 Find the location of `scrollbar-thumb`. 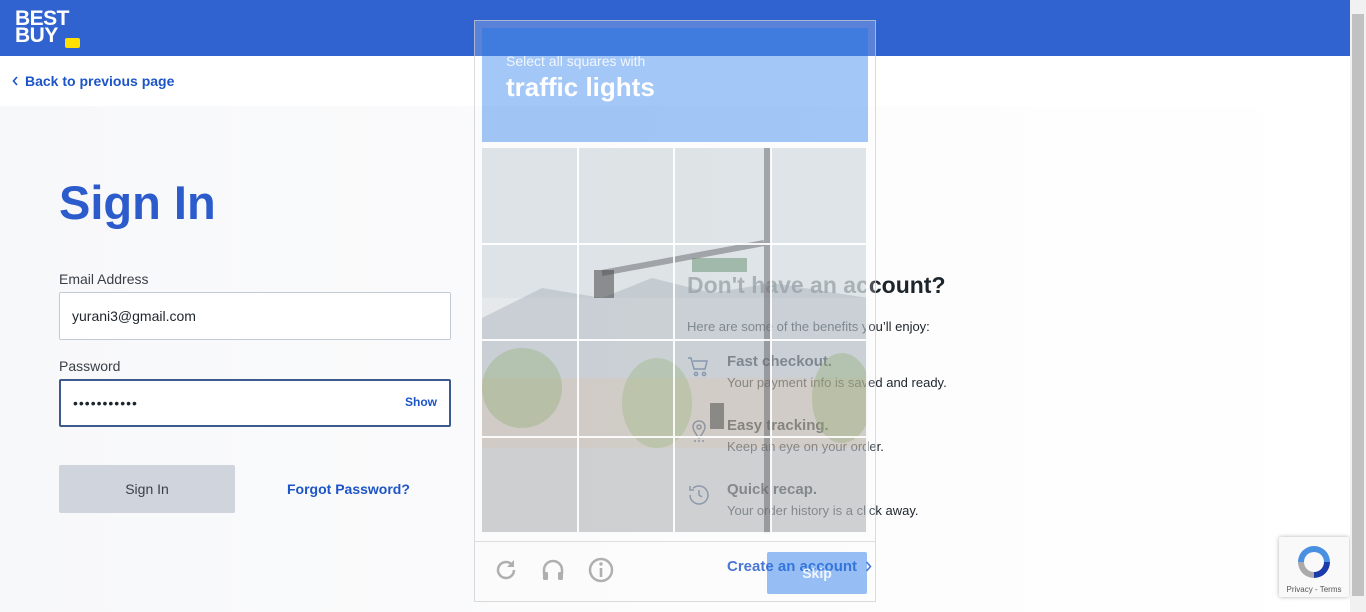

scrollbar-thumb is located at coordinates (1358, 305).